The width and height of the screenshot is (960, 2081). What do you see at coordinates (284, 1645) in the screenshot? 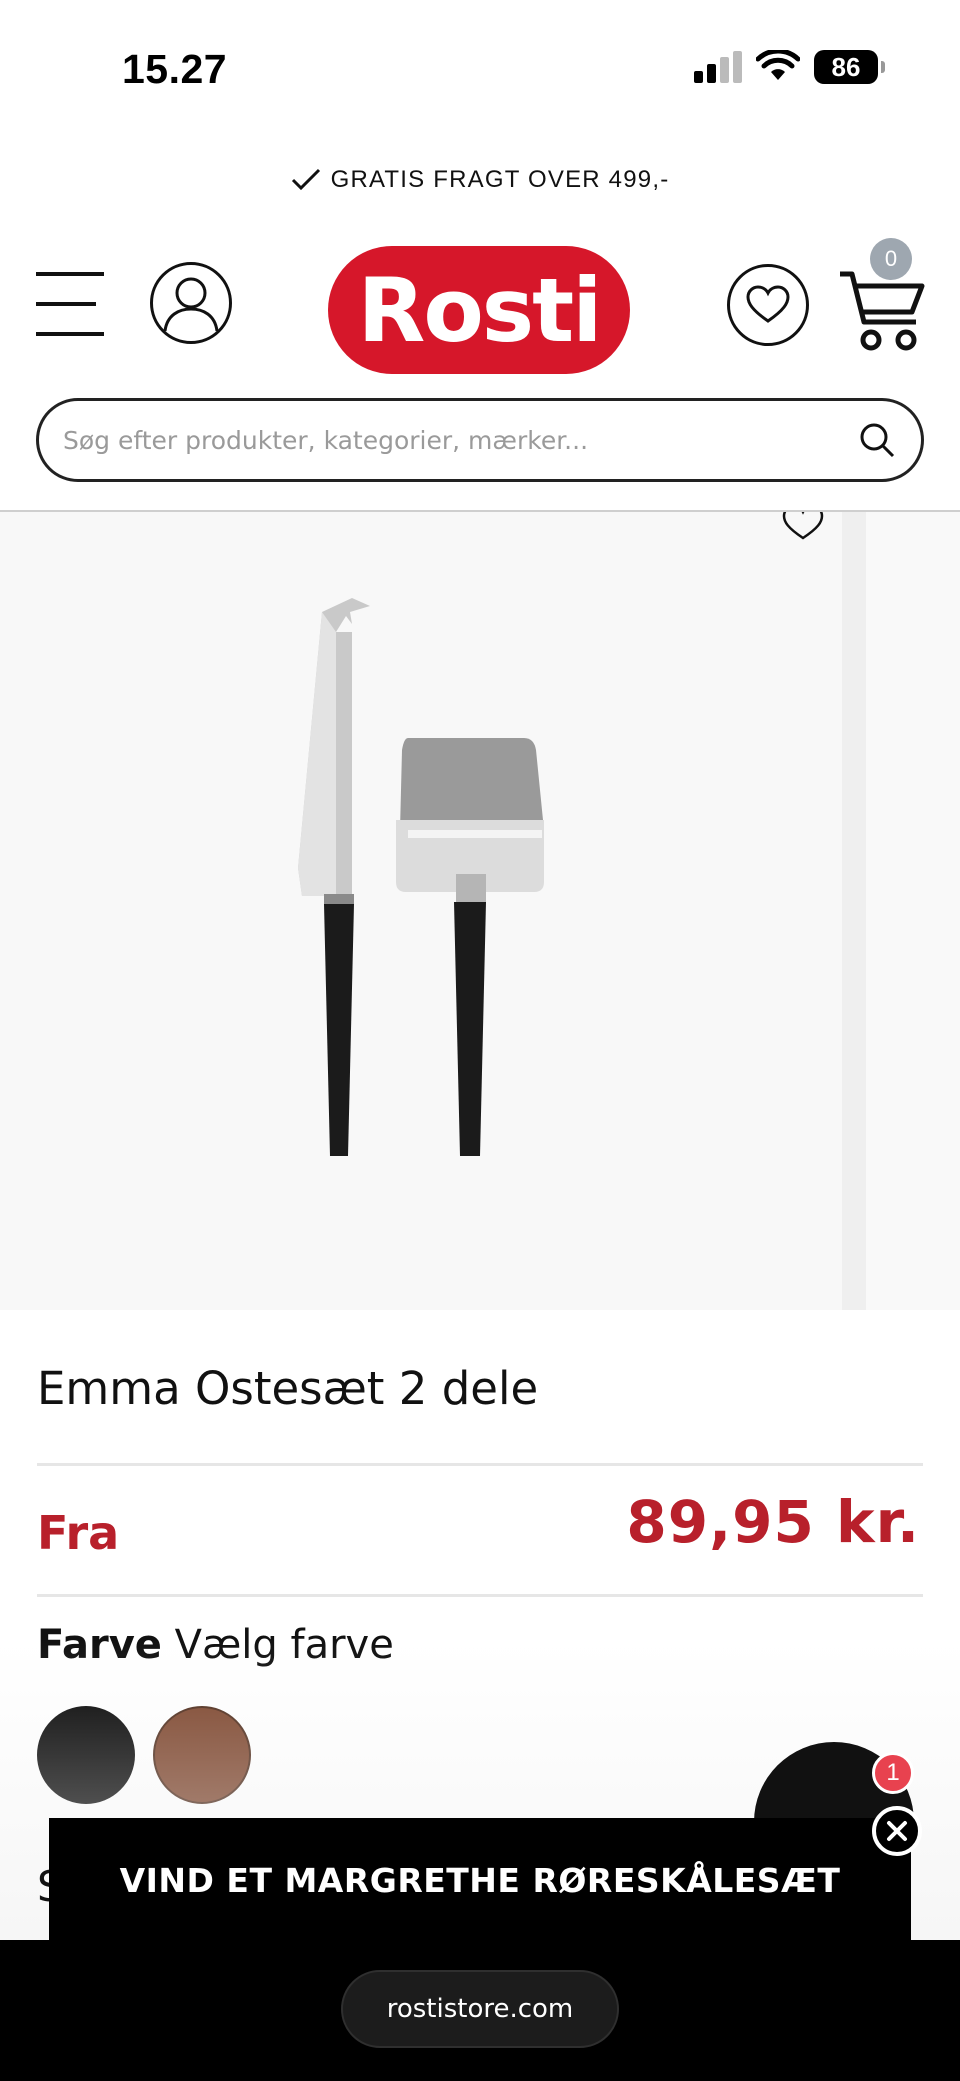
I see `color-value: Vælg farve` at bounding box center [284, 1645].